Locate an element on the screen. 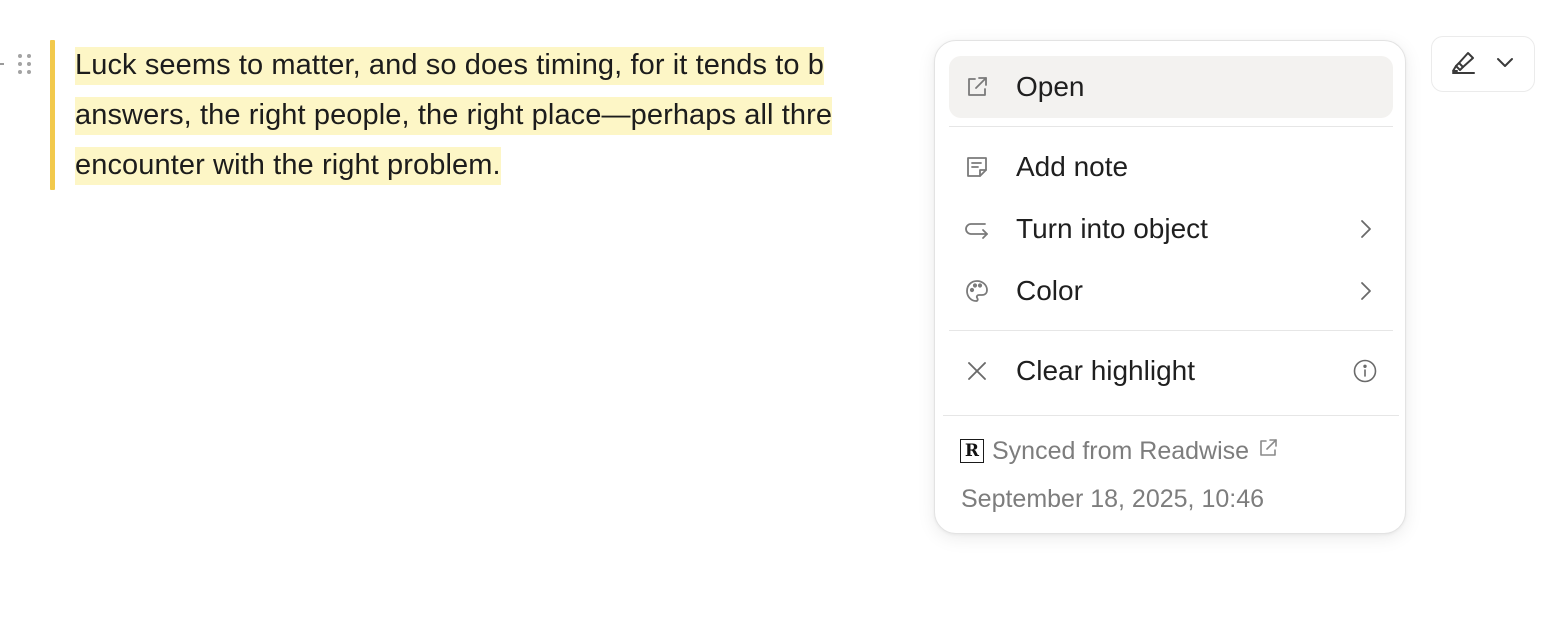 The width and height of the screenshot is (1542, 620). menu-item-label: Clear highlight is located at coordinates (1105, 370).